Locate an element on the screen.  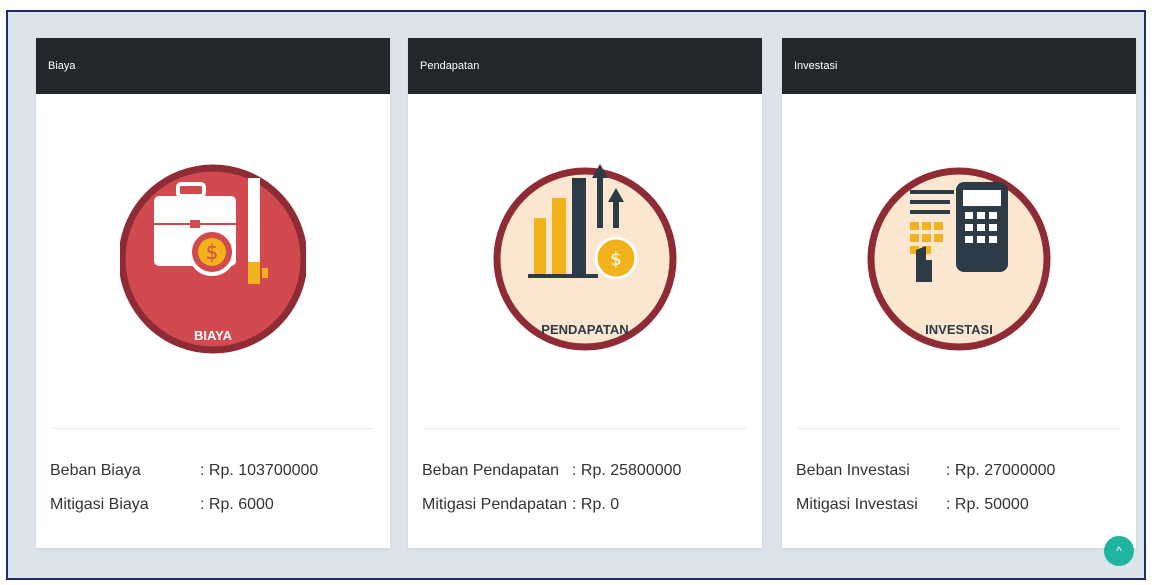
row-label: Mitigasi Investasi is located at coordinates (857, 504).